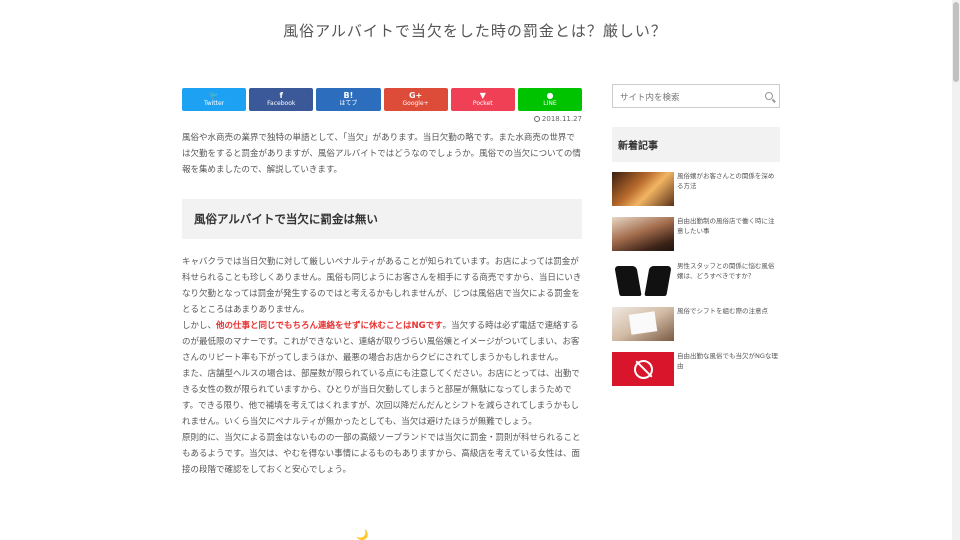  I want to click on recent-post-title: 風俗嬢がお客さんとの関係を深める方法, so click(728, 194).